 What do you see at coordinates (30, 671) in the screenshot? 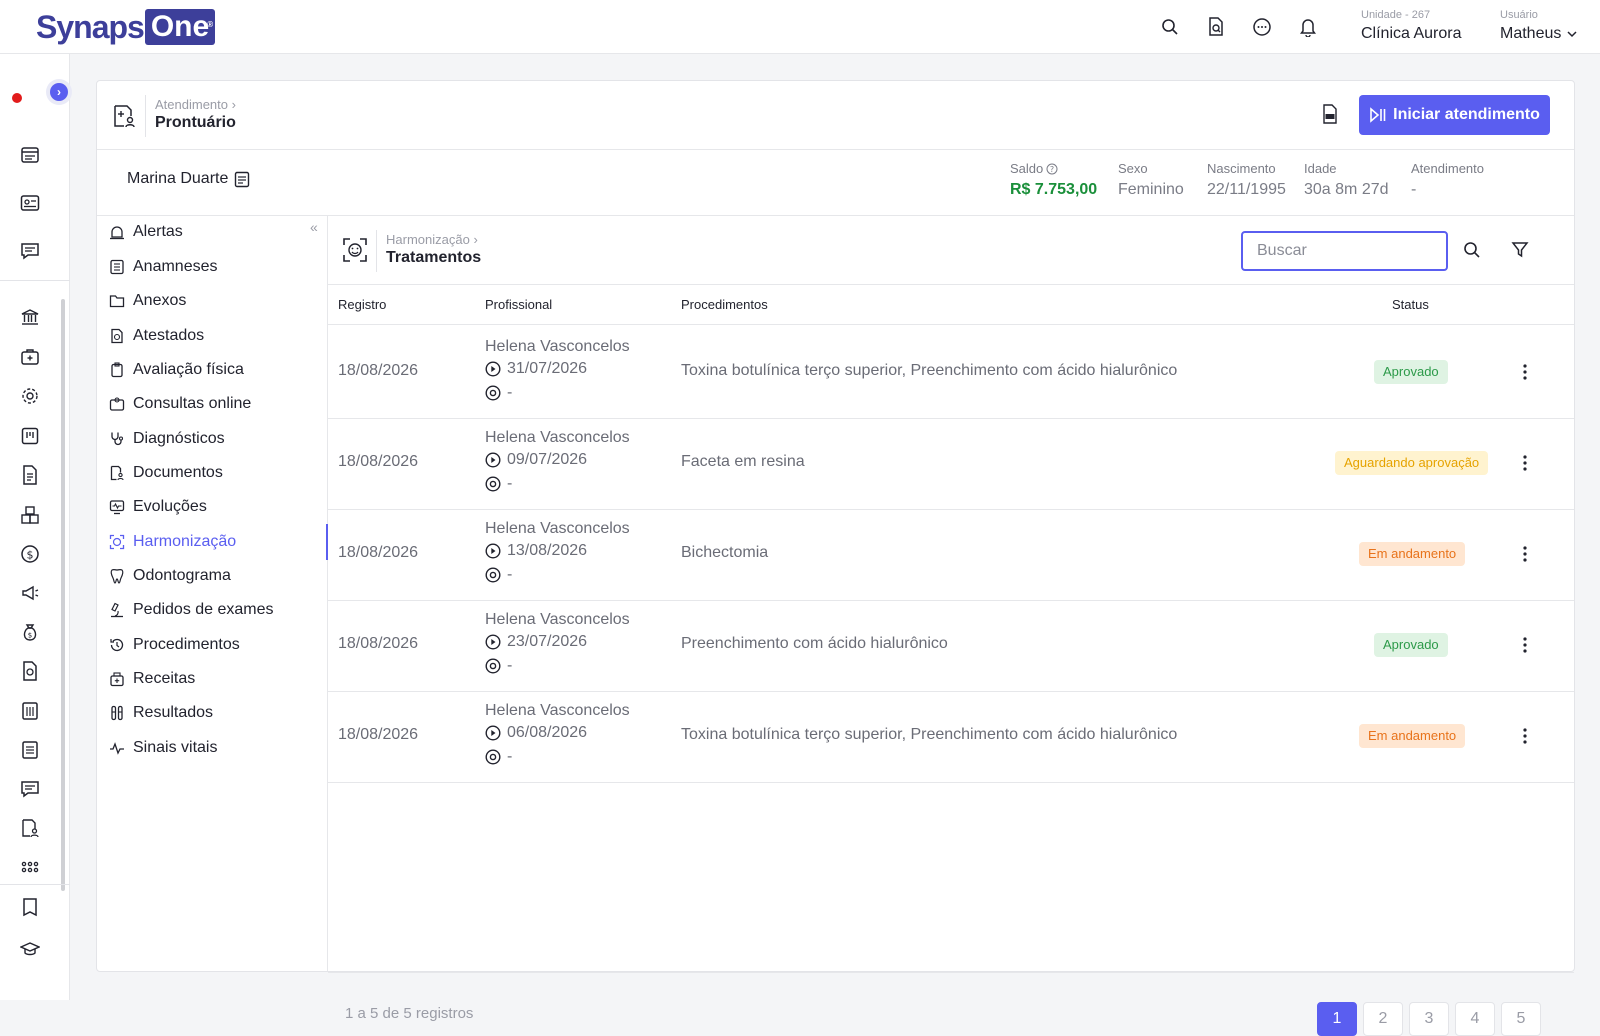
I see `report-icon` at bounding box center [30, 671].